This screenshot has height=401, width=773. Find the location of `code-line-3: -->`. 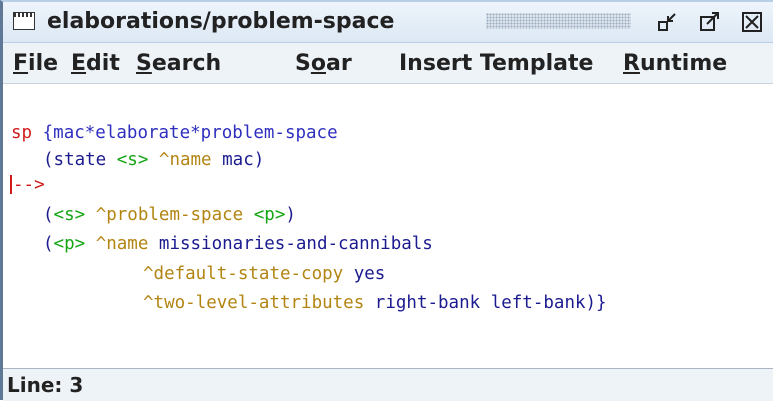

code-line-3: --> is located at coordinates (29, 185).